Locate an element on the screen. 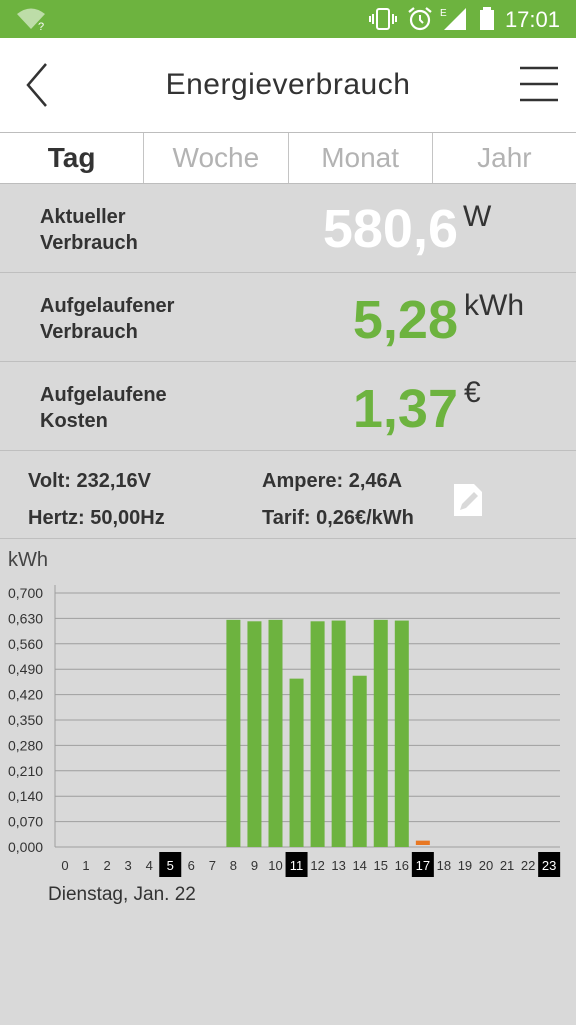 Image resolution: width=576 pixels, height=1025 pixels. tab-jahr: Jahr is located at coordinates (503, 158).